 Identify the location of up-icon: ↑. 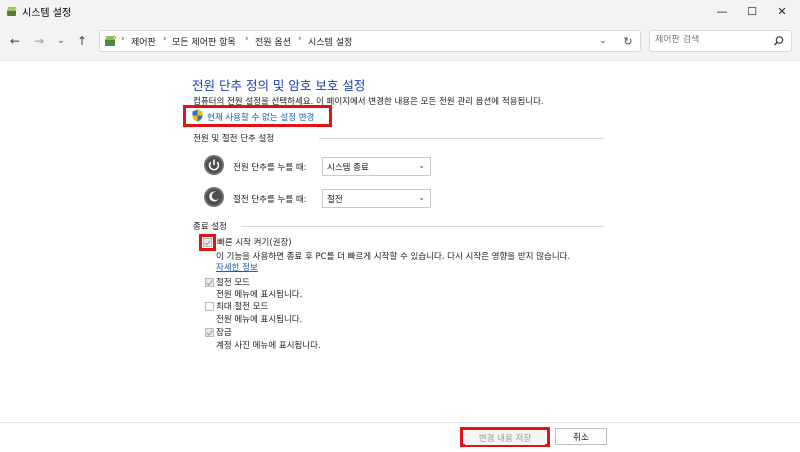
(82, 41).